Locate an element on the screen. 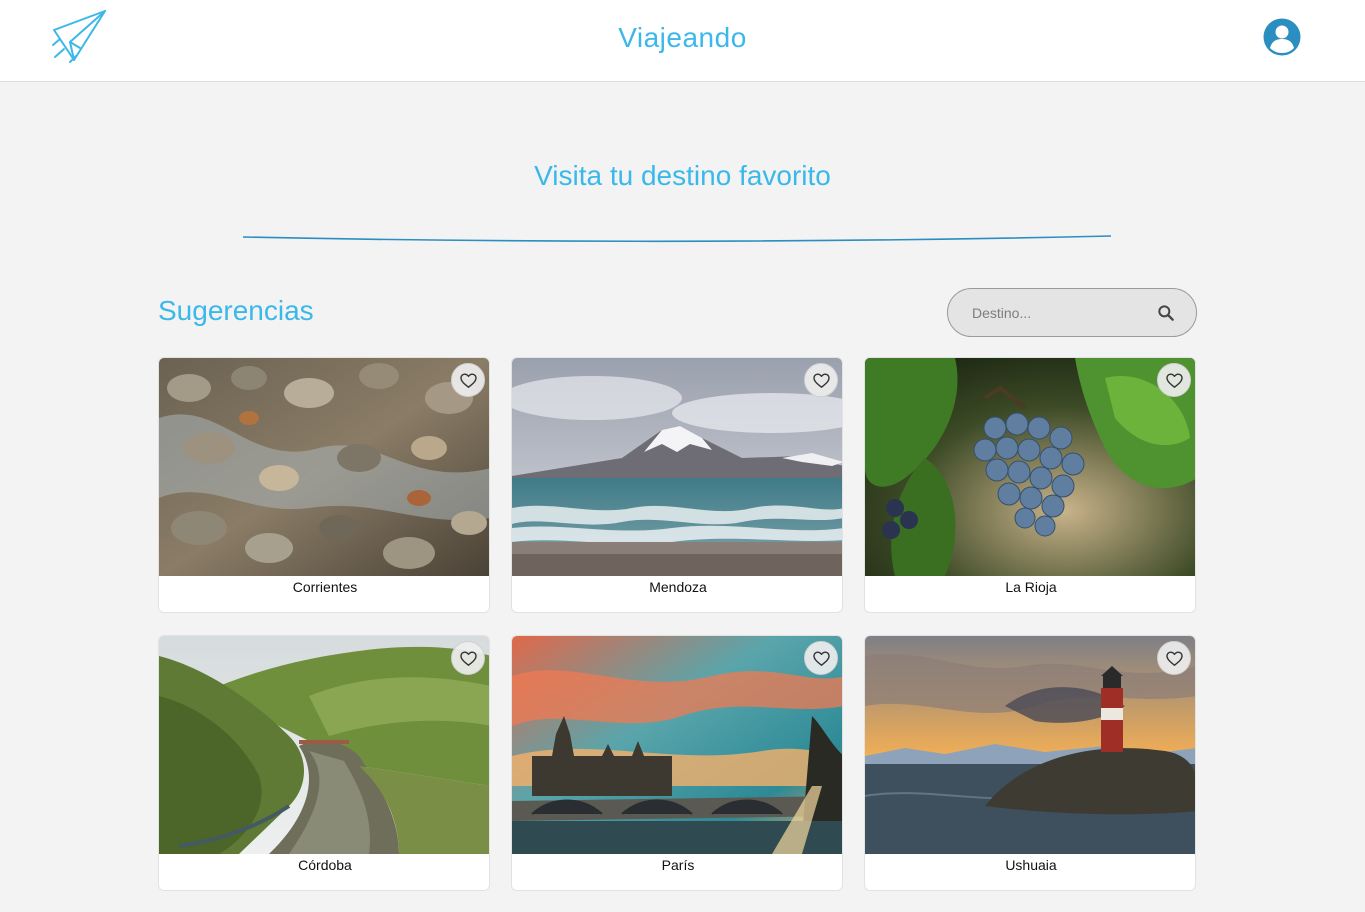 The image size is (1365, 912). search-bar is located at coordinates (1072, 312).